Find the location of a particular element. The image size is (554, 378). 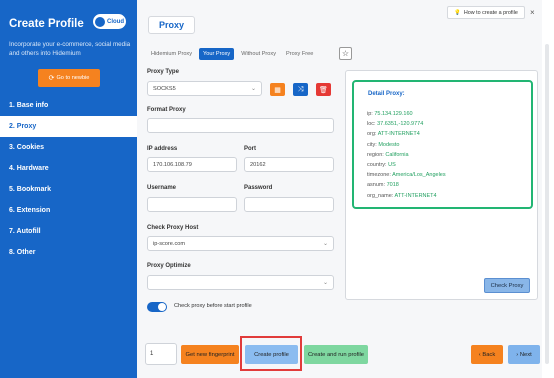

check-proxy-toggle-label: Check proxy before start profile is located at coordinates (213, 306).